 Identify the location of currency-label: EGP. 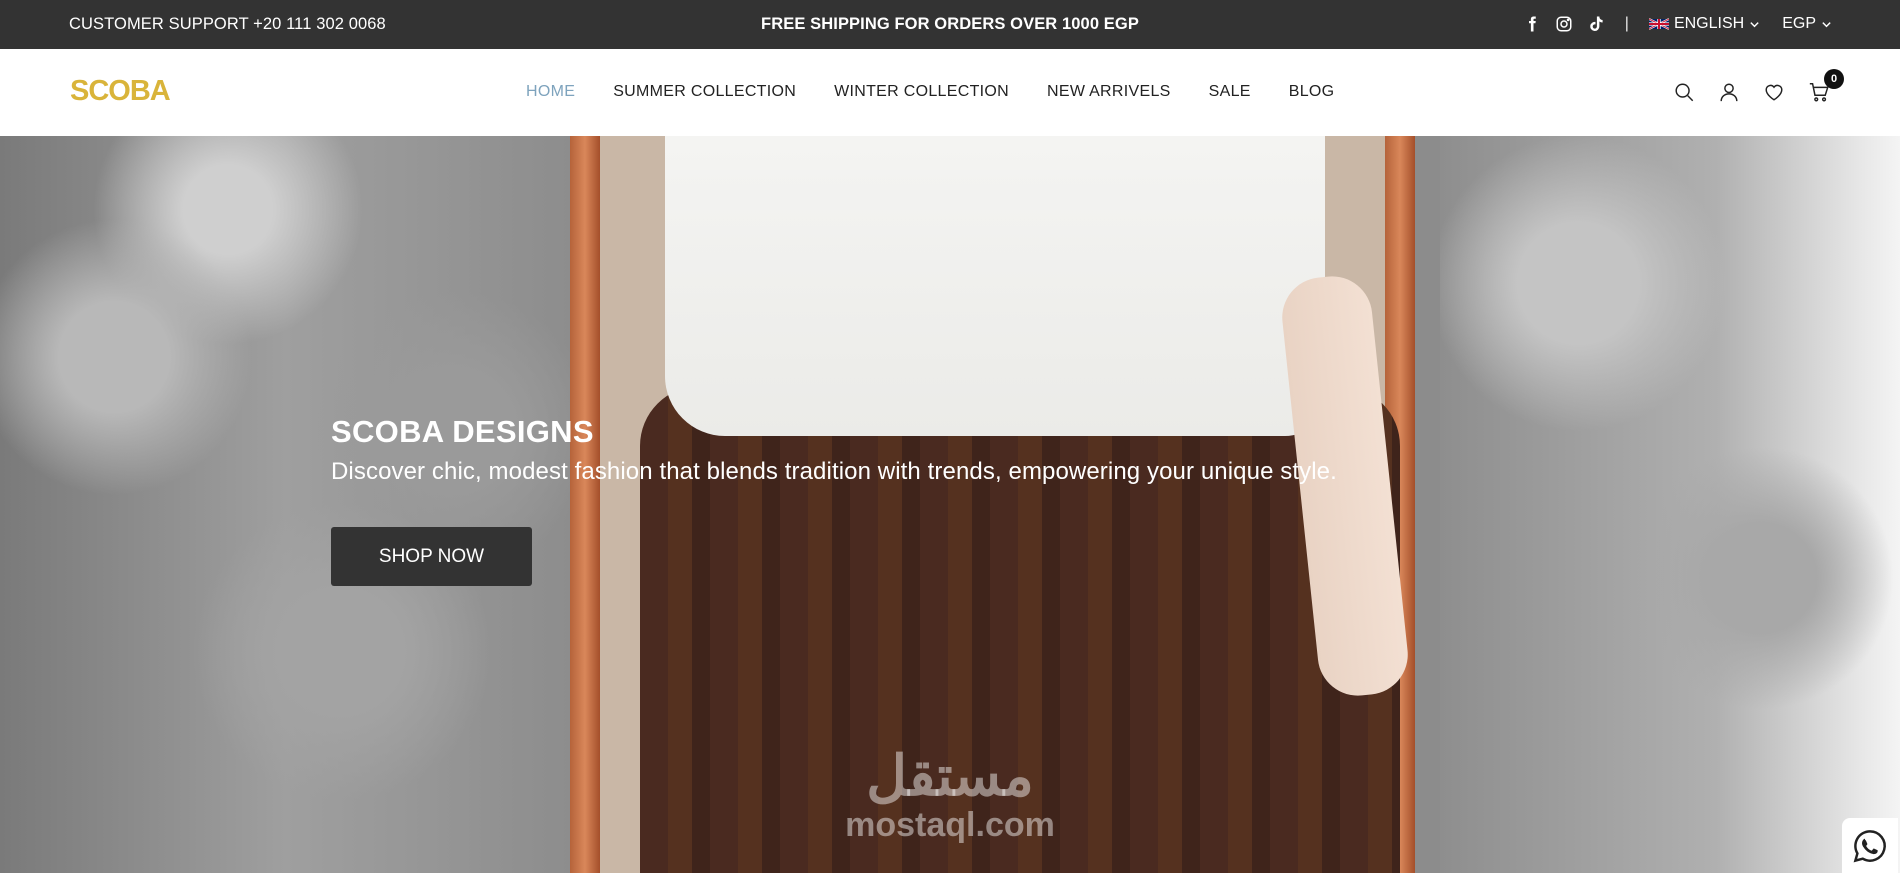
(1799, 23).